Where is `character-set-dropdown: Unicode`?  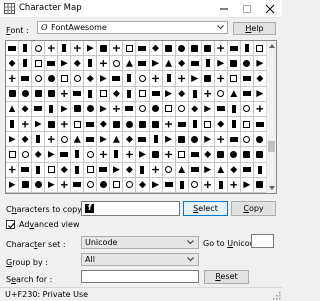 character-set-dropdown: Unicode is located at coordinates (140, 242).